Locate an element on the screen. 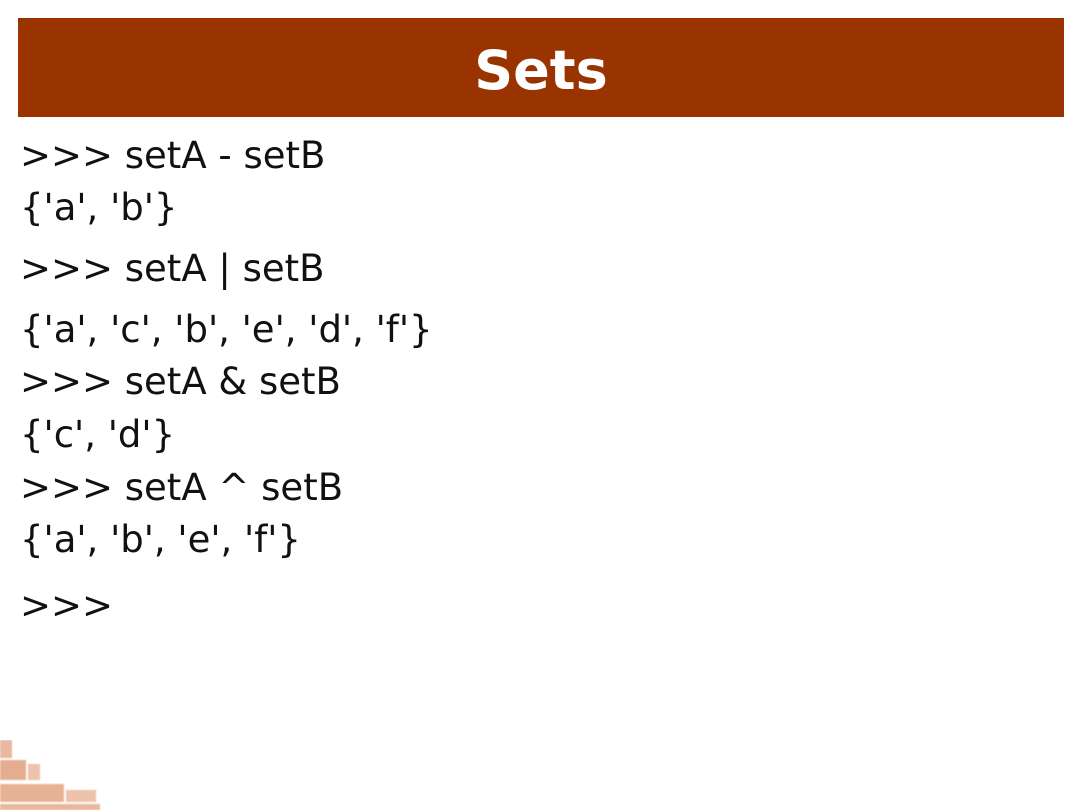 The width and height of the screenshot is (1080, 810). code-line-result-intersection: {'c', 'd'} is located at coordinates (98, 434).